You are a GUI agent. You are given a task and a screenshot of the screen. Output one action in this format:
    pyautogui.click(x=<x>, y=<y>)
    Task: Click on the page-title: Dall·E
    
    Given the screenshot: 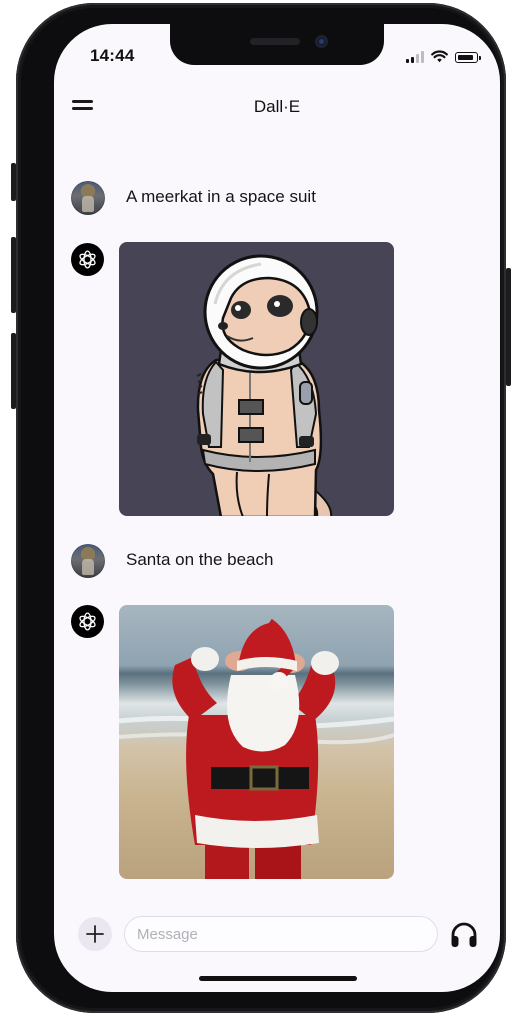 What is the action you would take?
    pyautogui.click(x=277, y=106)
    